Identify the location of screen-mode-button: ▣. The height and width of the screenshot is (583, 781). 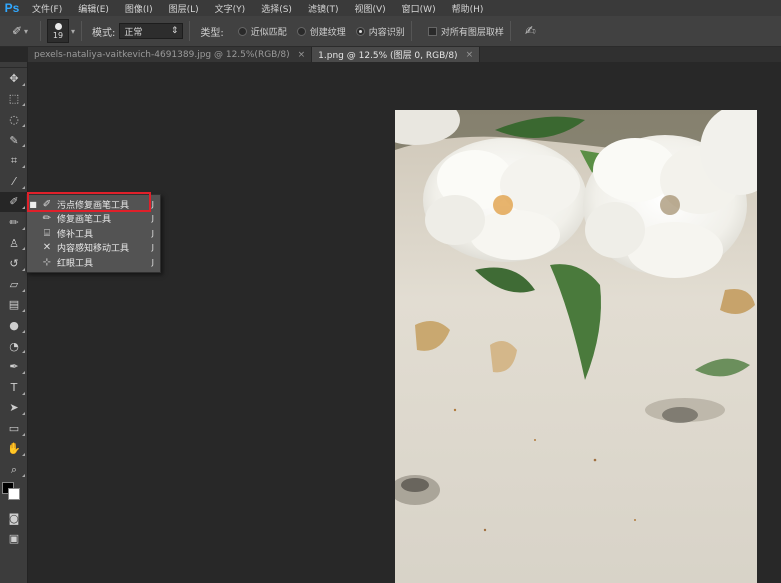
(14, 538).